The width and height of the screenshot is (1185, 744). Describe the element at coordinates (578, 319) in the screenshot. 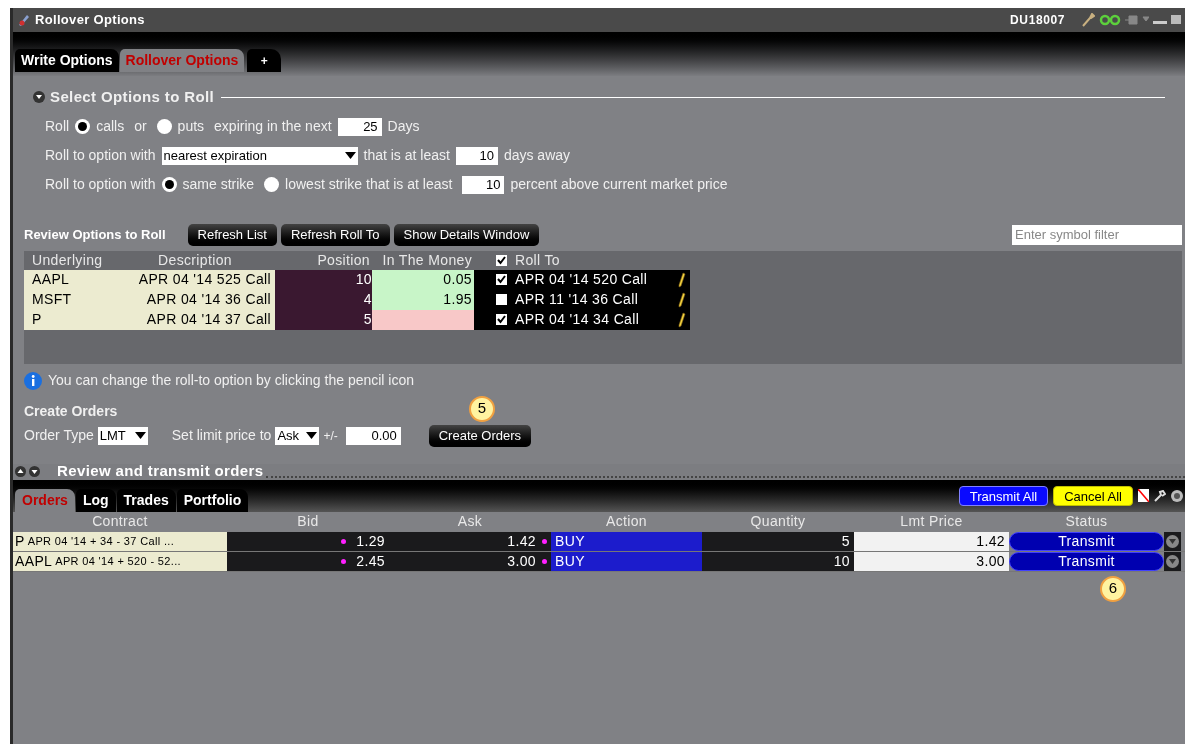

I see `roll-to-cell-text: APR 04 '14 34 Call` at that location.